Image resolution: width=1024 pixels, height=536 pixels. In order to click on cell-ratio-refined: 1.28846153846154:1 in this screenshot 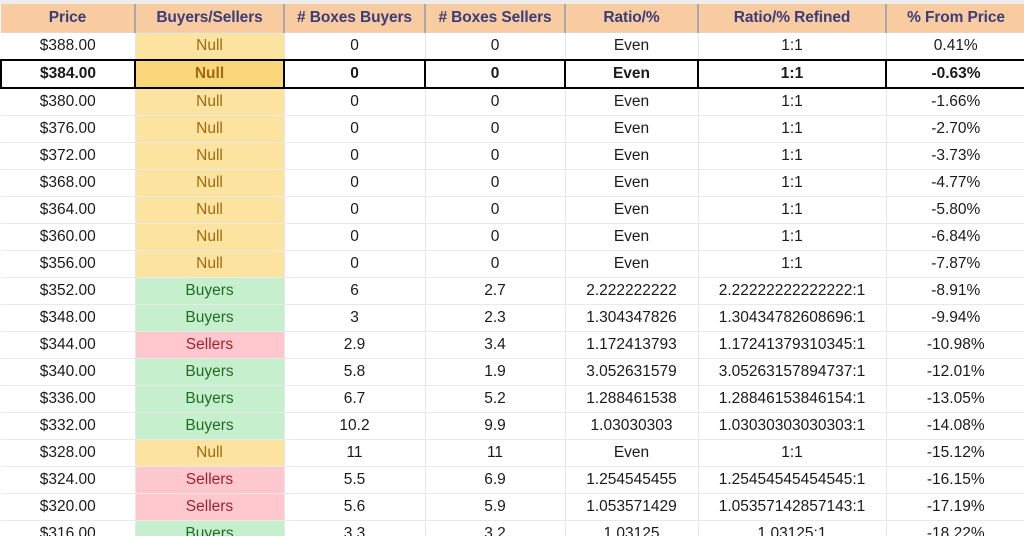, I will do `click(792, 399)`.